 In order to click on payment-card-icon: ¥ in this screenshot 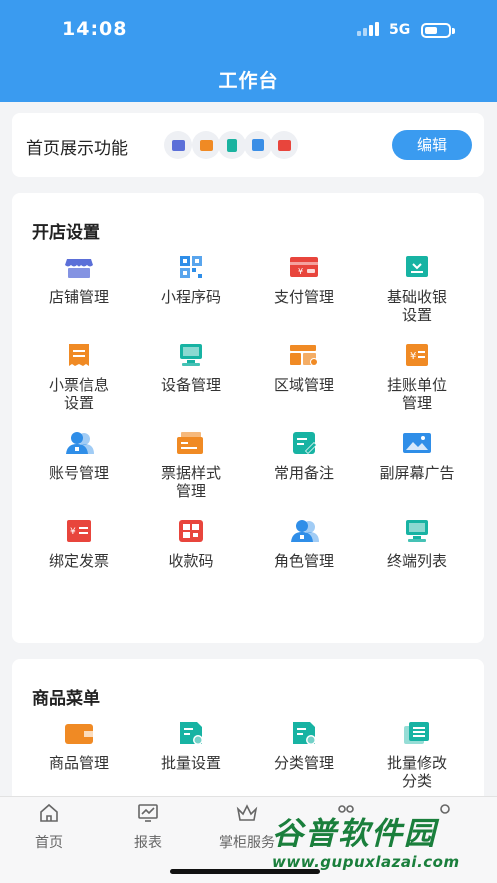, I will do `click(304, 267)`.